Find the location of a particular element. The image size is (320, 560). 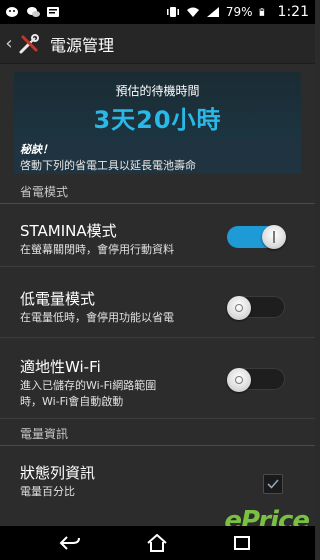

notification-icon is located at coordinates (53, 12).